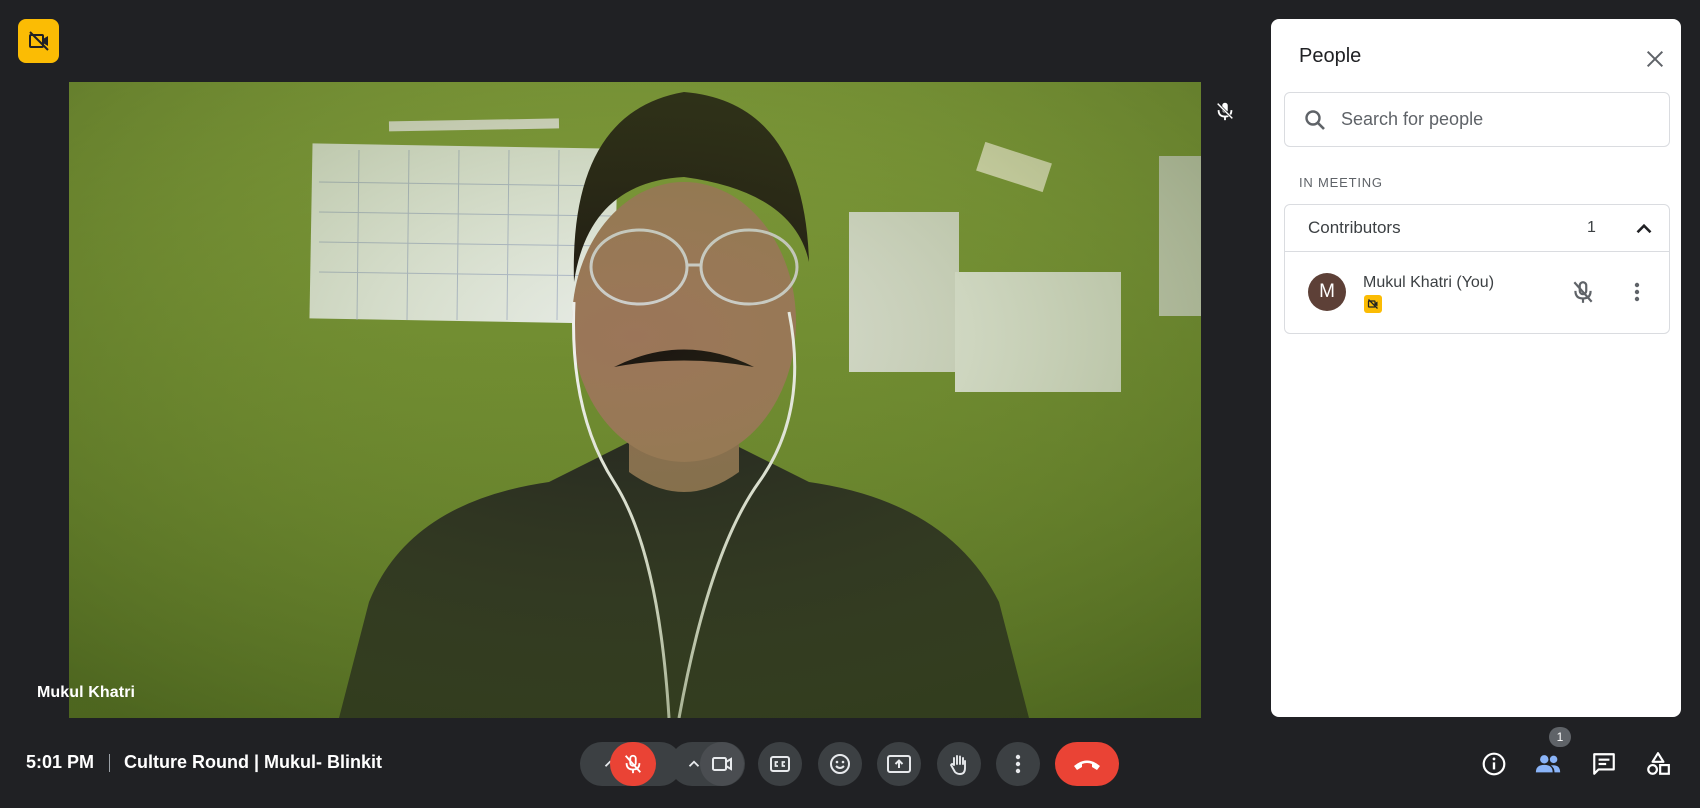 This screenshot has height=808, width=1700. I want to click on search-icon, so click(1315, 119).